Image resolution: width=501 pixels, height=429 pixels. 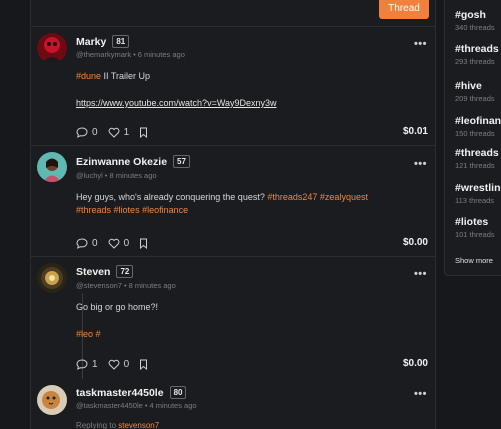 I want to click on author-name: taskmaster4450le, so click(x=120, y=393).